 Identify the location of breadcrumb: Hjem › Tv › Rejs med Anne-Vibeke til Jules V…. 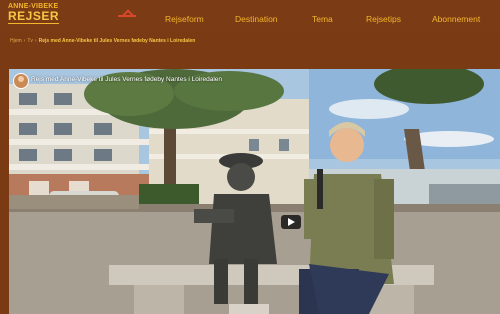
(102, 41).